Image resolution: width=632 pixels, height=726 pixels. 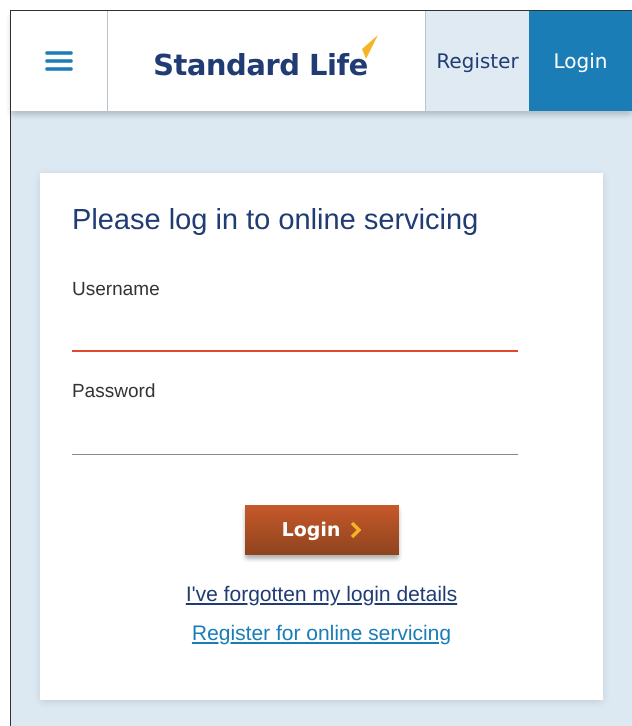 What do you see at coordinates (477, 61) in the screenshot?
I see `nav-tab: Register` at bounding box center [477, 61].